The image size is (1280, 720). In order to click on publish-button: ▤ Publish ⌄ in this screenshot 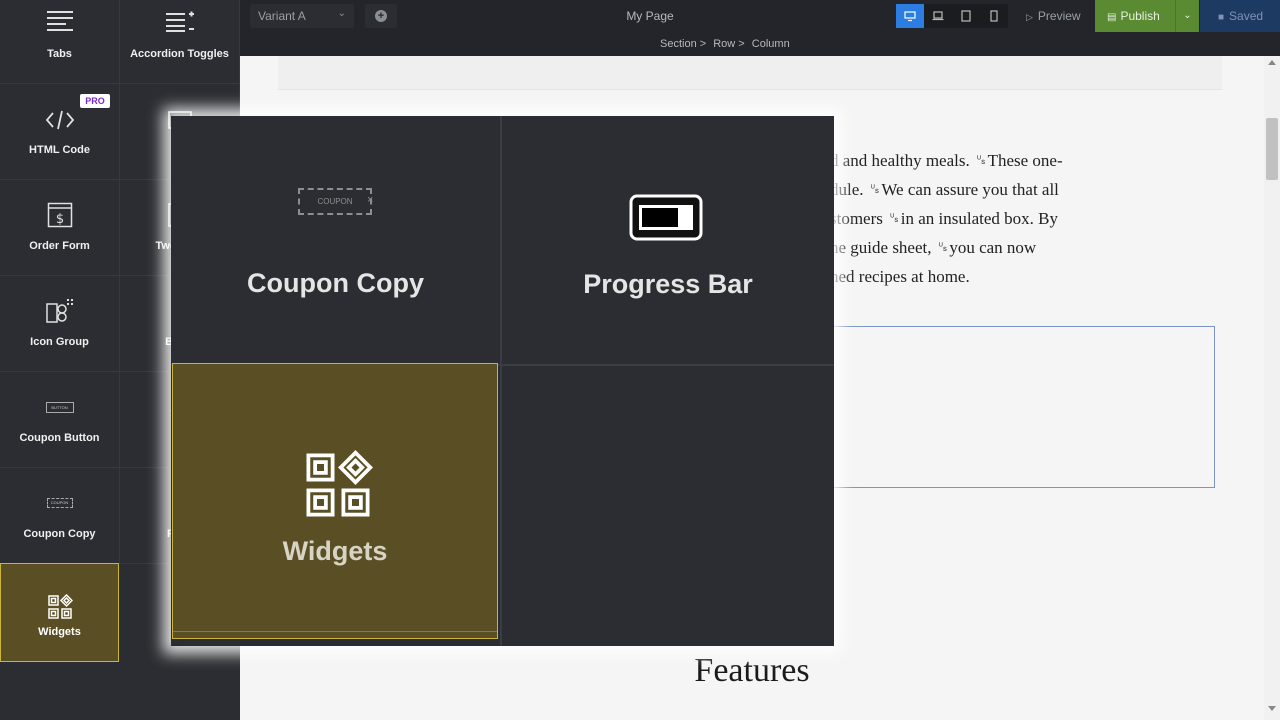, I will do `click(1147, 16)`.